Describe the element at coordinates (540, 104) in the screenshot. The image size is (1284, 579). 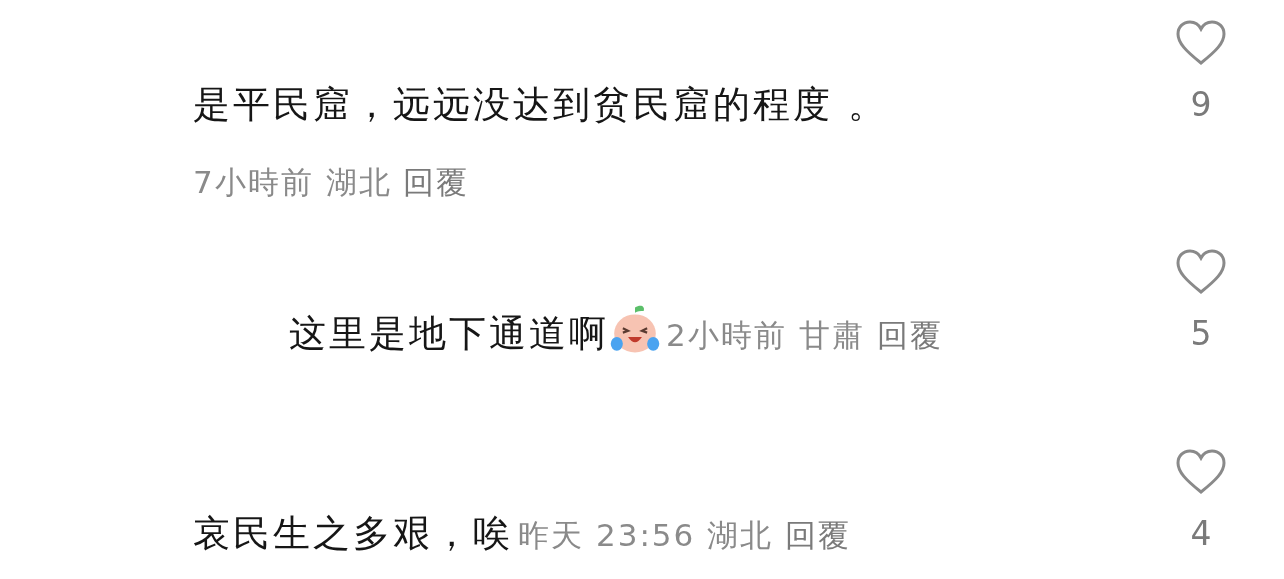
I see `comment-text: 是平民窟，远远没达到贫民窟的程度 。` at that location.